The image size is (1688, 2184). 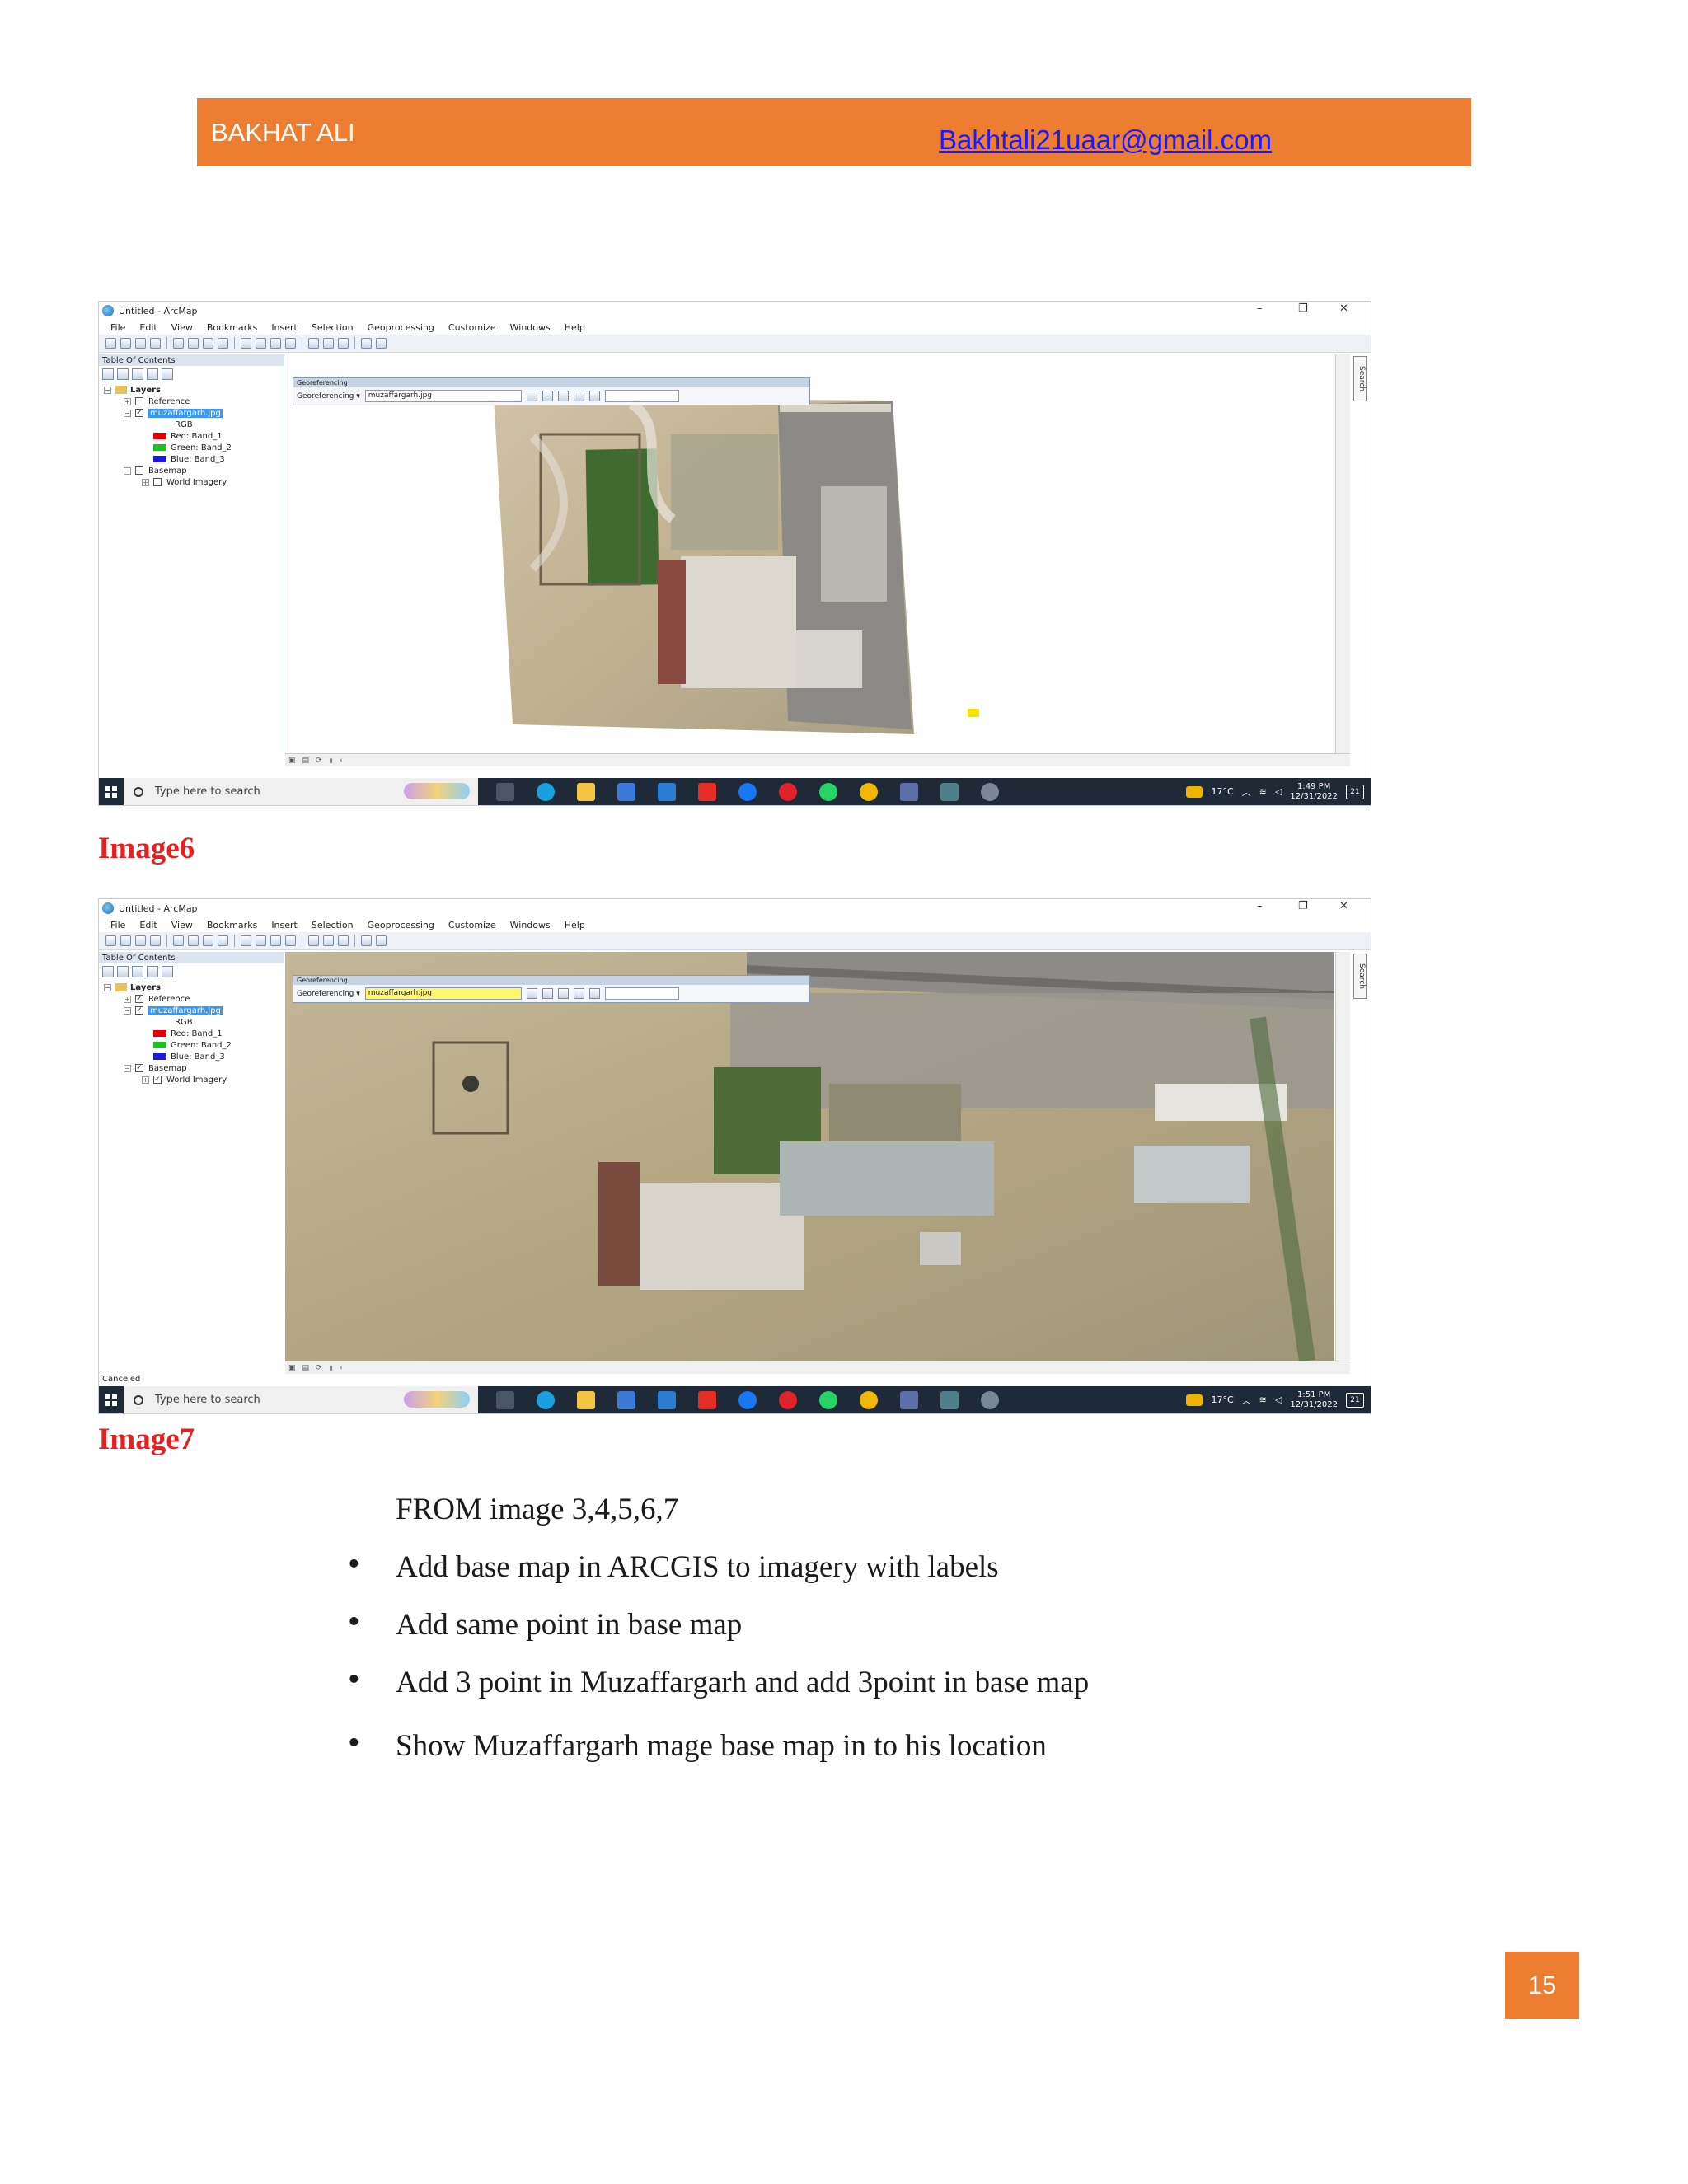 What do you see at coordinates (530, 925) in the screenshot?
I see `menu-windows: Windows` at bounding box center [530, 925].